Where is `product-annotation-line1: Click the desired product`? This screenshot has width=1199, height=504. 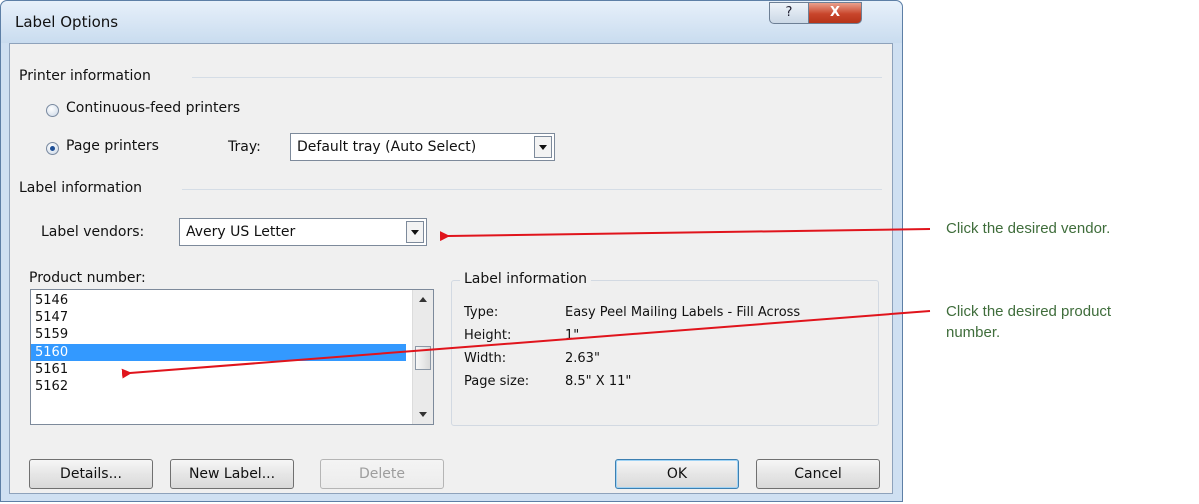
product-annotation-line1: Click the desired product is located at coordinates (1029, 311).